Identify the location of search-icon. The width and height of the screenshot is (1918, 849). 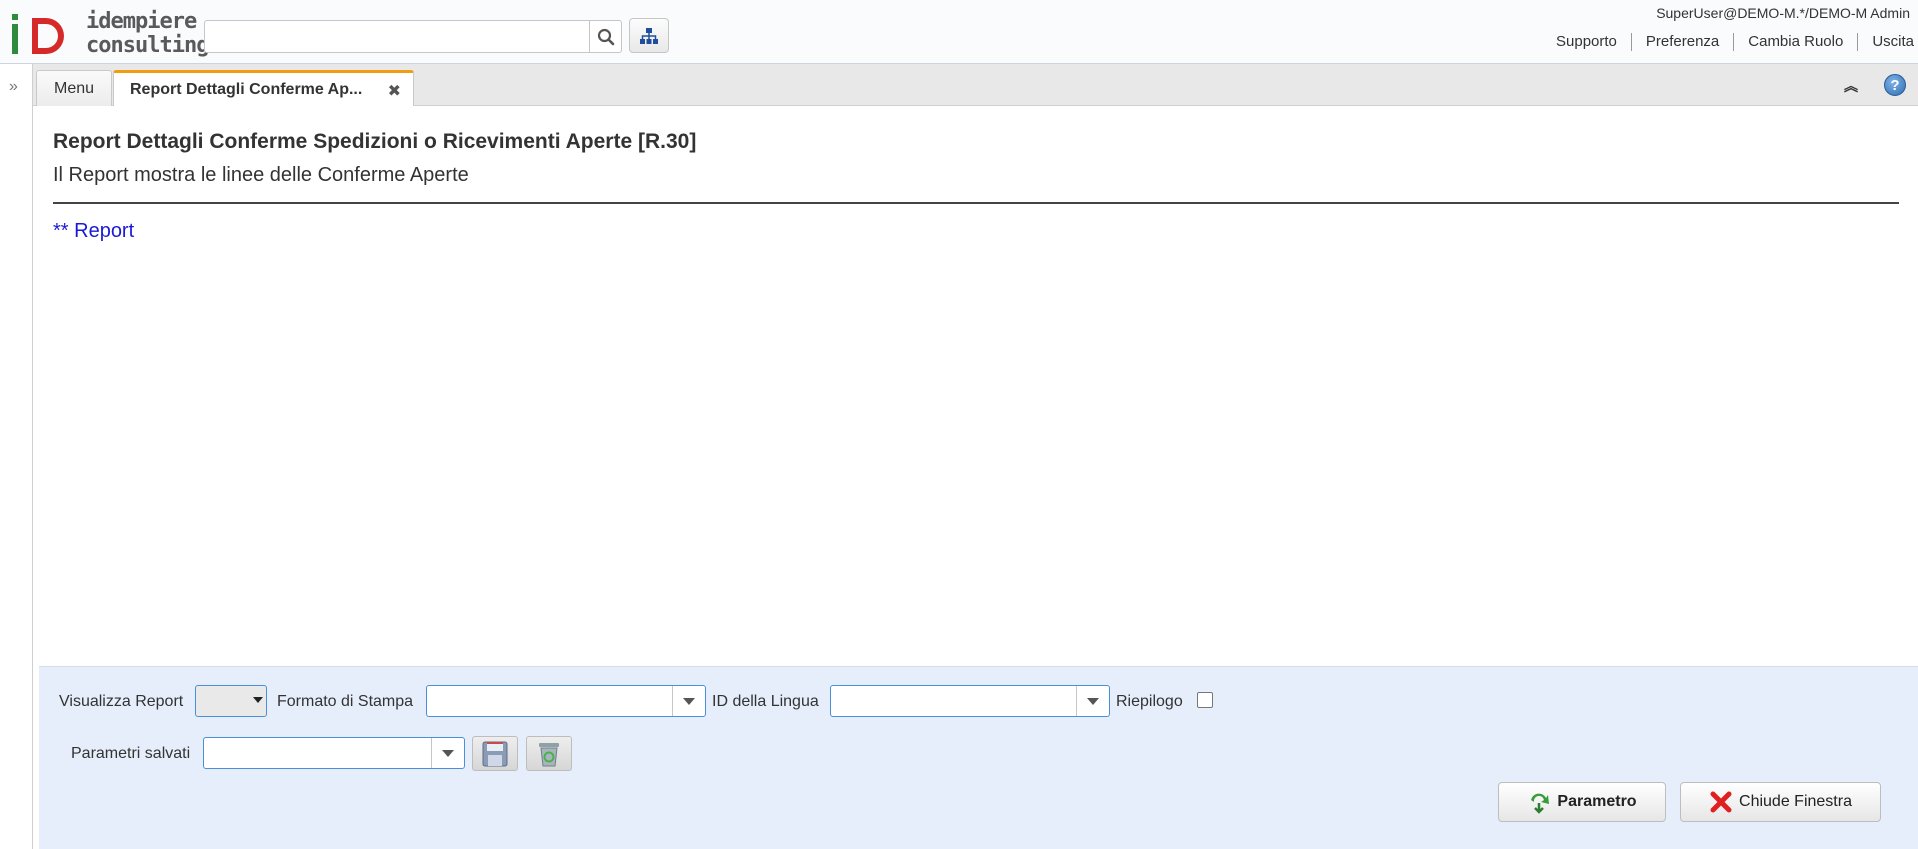
(605, 36).